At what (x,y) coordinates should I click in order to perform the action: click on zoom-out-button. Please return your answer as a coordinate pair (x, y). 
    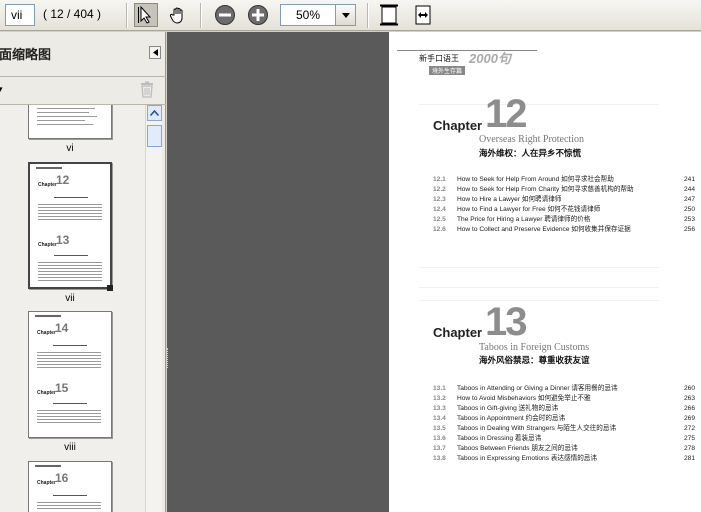
    Looking at the image, I should click on (225, 15).